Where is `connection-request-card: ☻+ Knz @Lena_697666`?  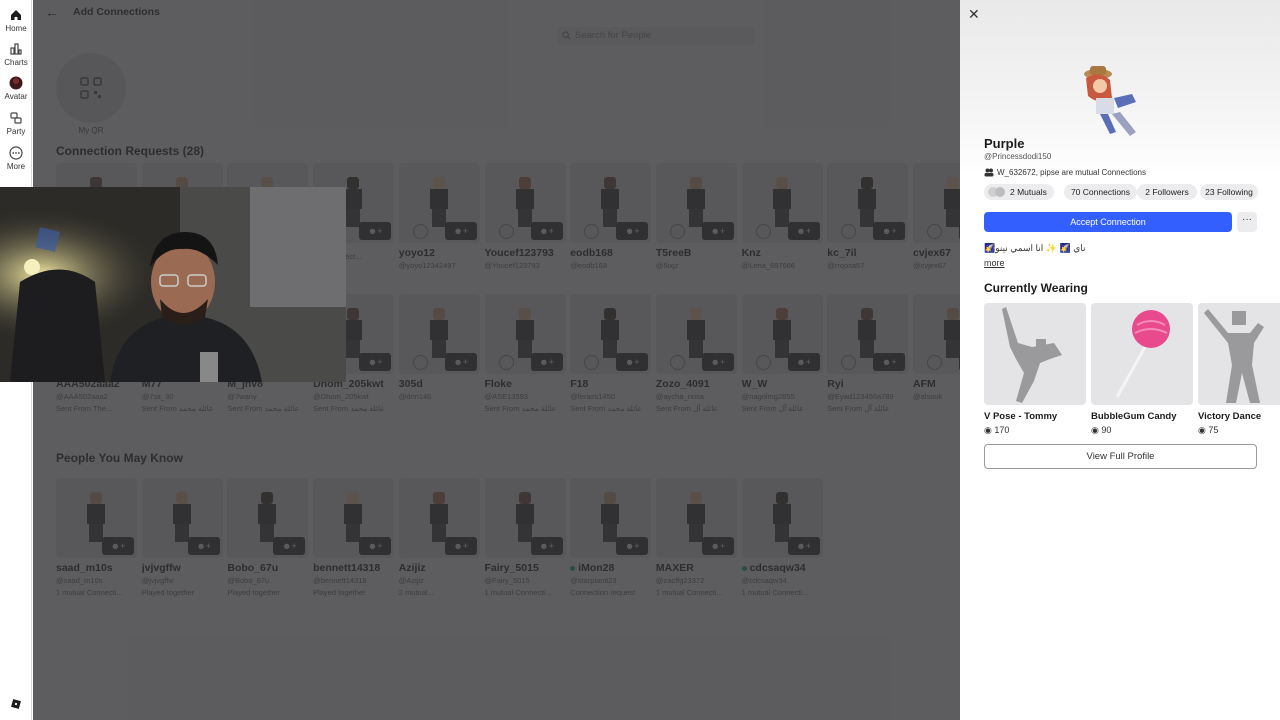 connection-request-card: ☻+ Knz @Lena_697666 is located at coordinates (782, 218).